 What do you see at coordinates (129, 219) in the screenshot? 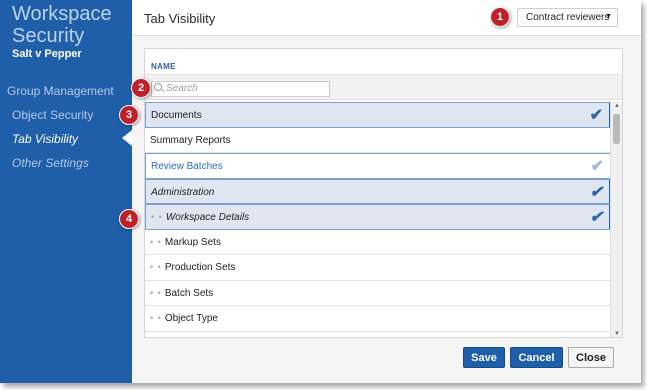
I see `callout-marker-4: 4` at bounding box center [129, 219].